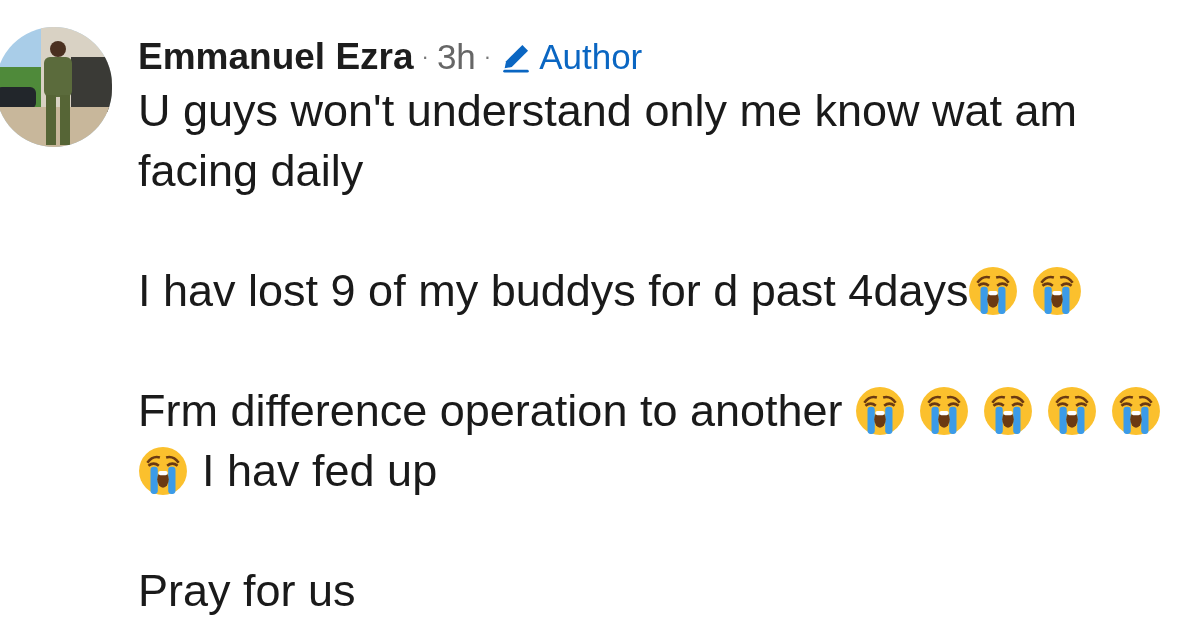 This screenshot has height=617, width=1180. Describe the element at coordinates (553, 290) in the screenshot. I see `comment-text: I hav lost 9 of my buddys for d past 4days` at that location.